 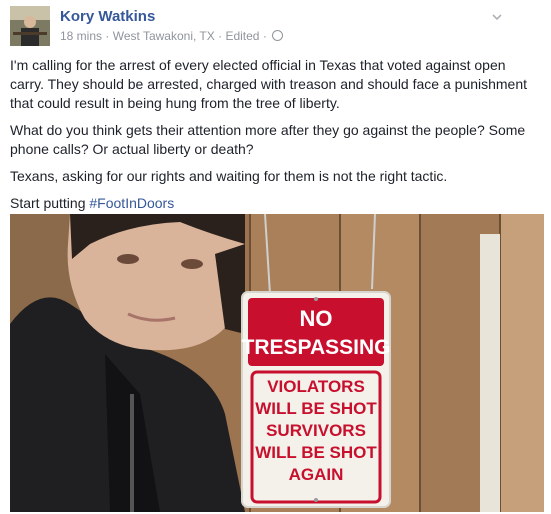 I want to click on post-meta: 18 mins · West Tawakoni, TX · Edited ·, so click(x=172, y=36).